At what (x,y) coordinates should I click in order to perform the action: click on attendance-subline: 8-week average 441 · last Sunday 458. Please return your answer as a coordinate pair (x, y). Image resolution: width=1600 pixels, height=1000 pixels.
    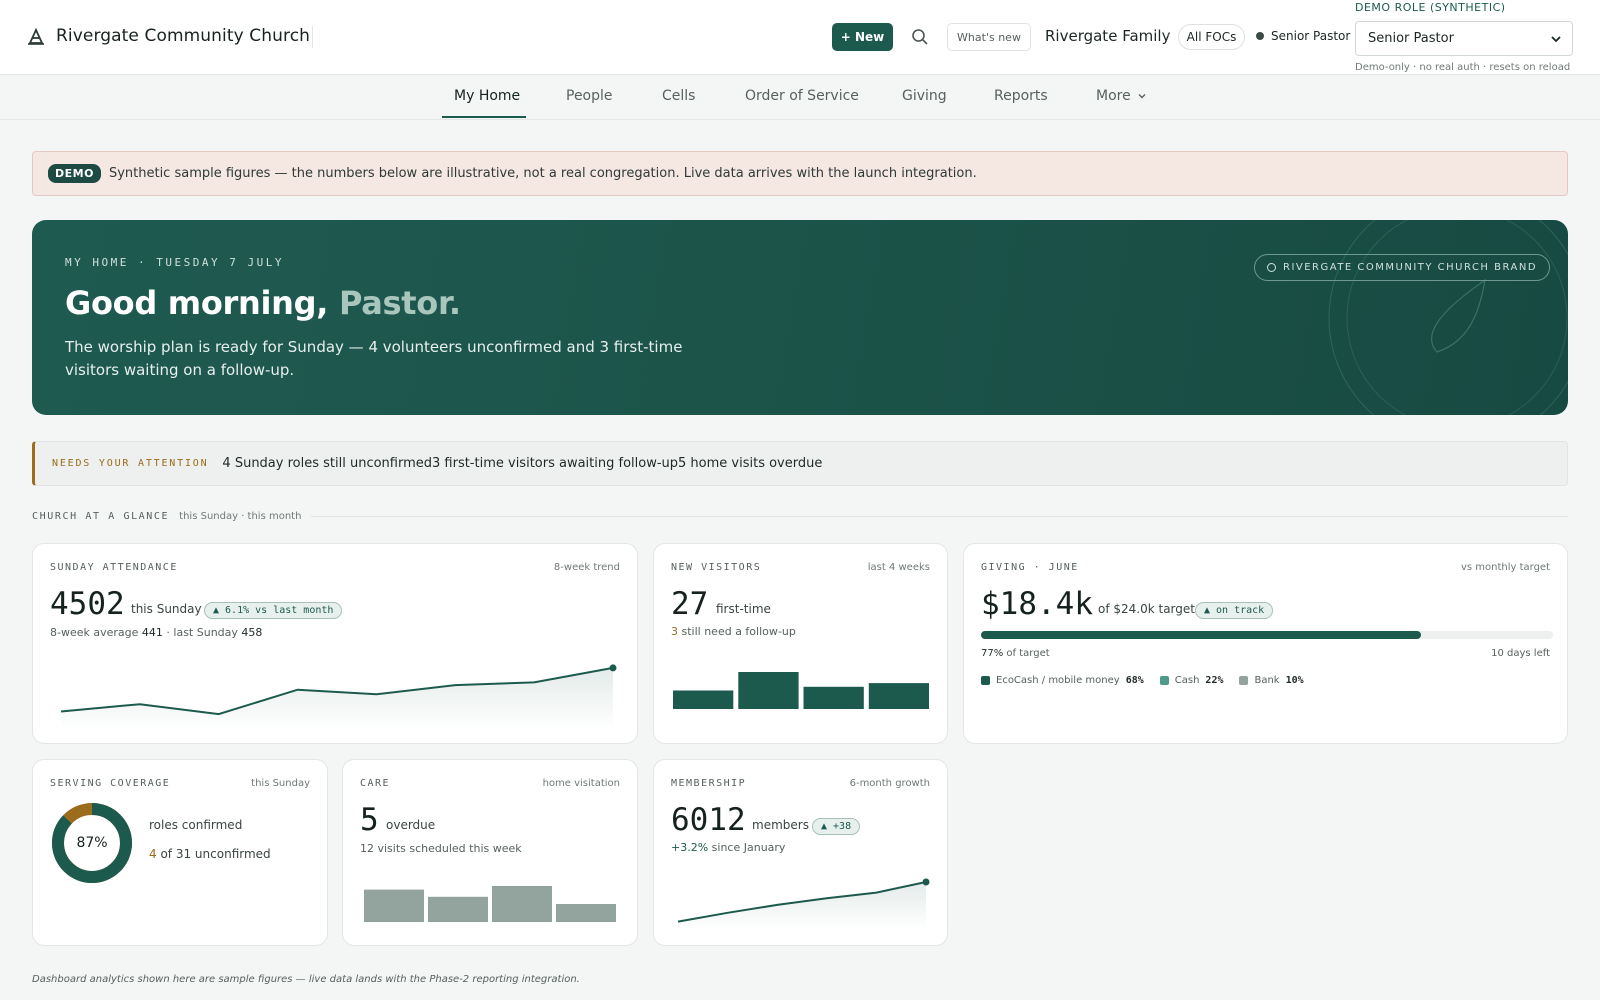
    Looking at the image, I should click on (156, 632).